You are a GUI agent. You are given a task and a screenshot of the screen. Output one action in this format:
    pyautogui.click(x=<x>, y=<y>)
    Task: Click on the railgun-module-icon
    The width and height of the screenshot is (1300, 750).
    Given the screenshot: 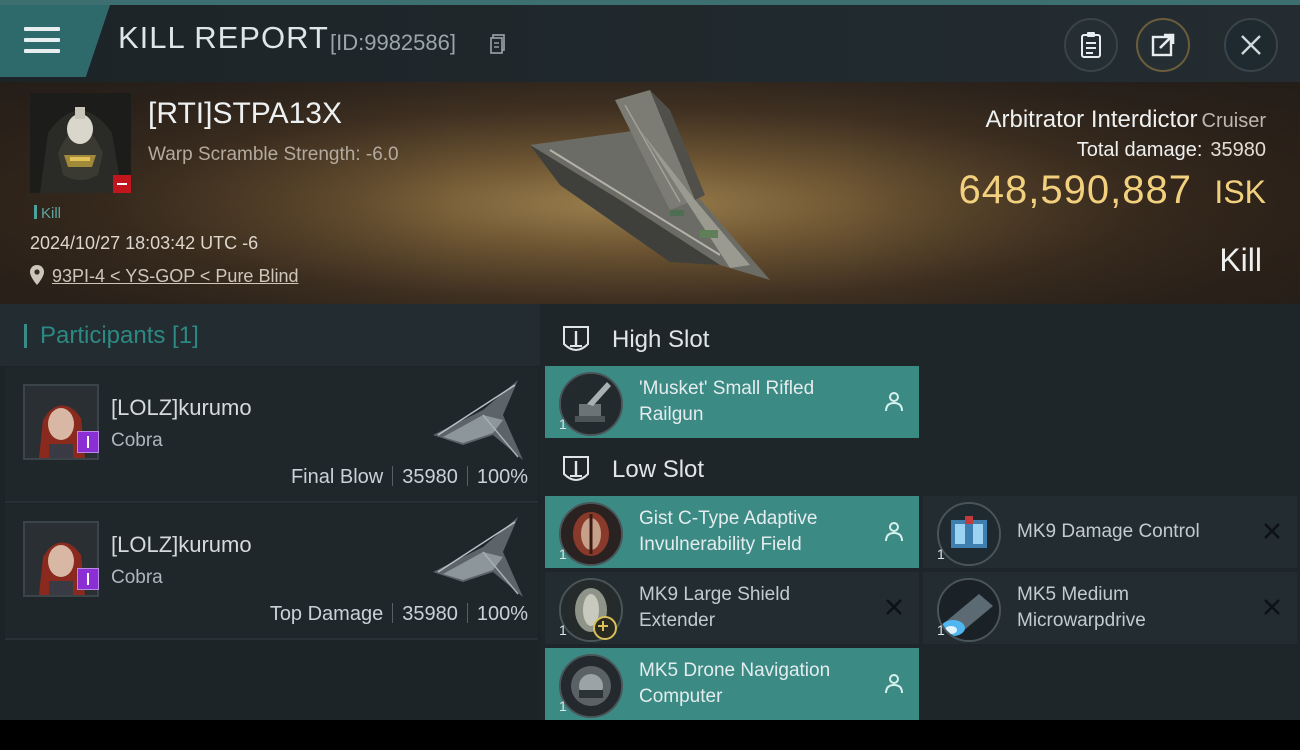 What is the action you would take?
    pyautogui.click(x=591, y=404)
    